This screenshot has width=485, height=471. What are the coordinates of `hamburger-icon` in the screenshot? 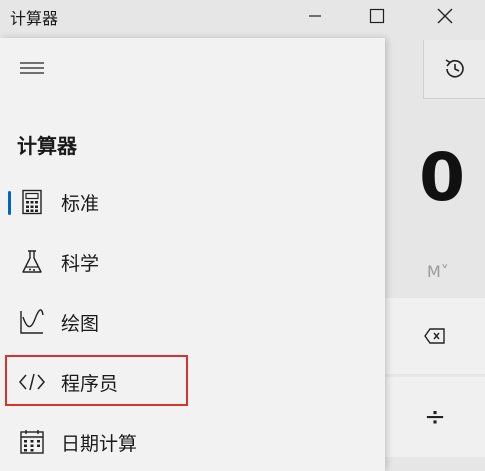 It's located at (32, 68).